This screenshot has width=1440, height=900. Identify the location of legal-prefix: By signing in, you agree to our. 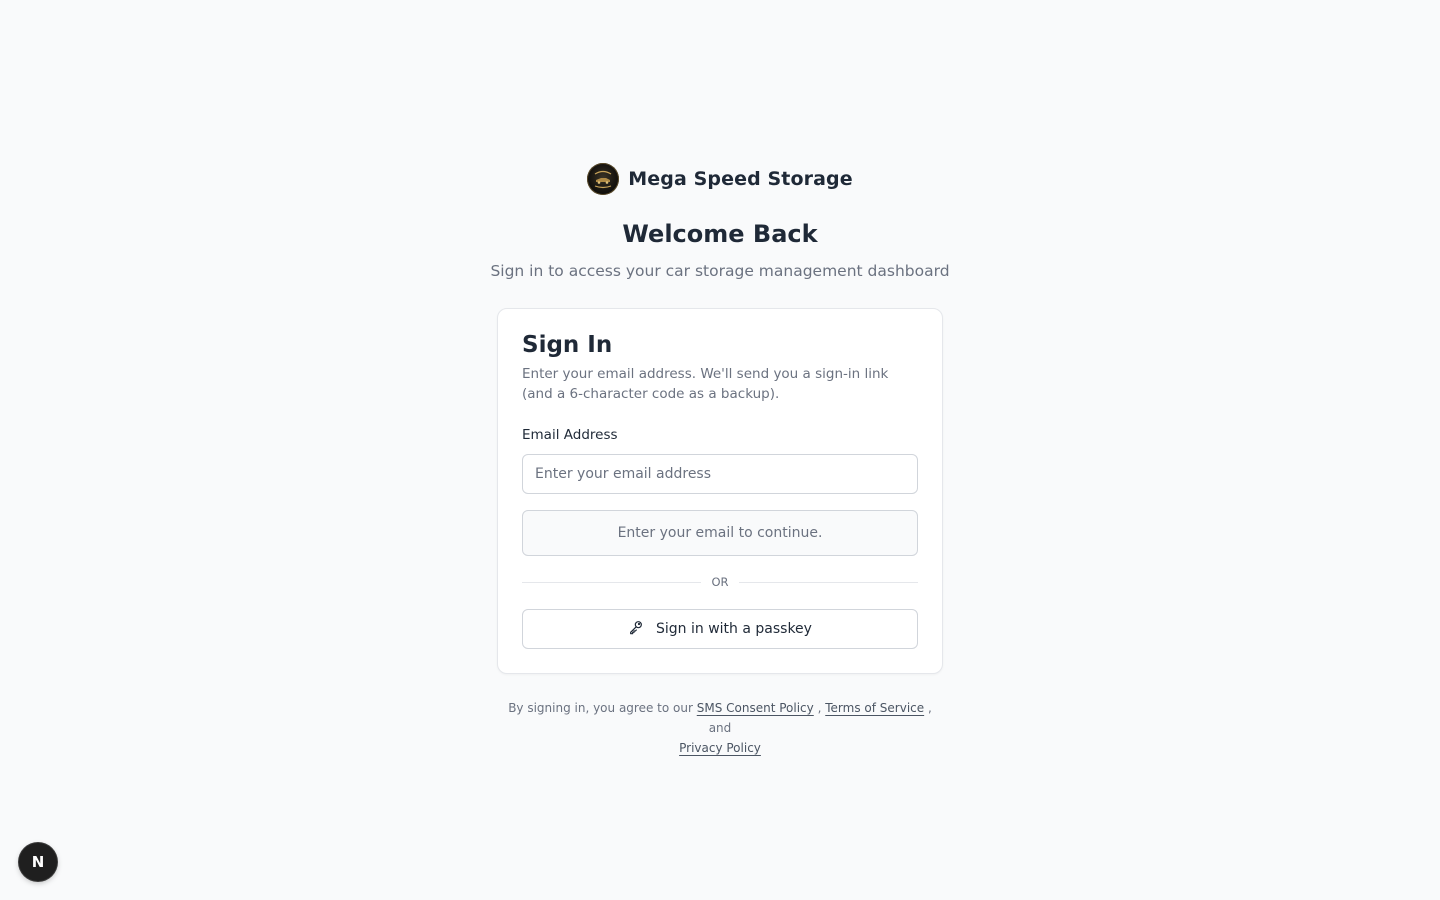
(600, 708).